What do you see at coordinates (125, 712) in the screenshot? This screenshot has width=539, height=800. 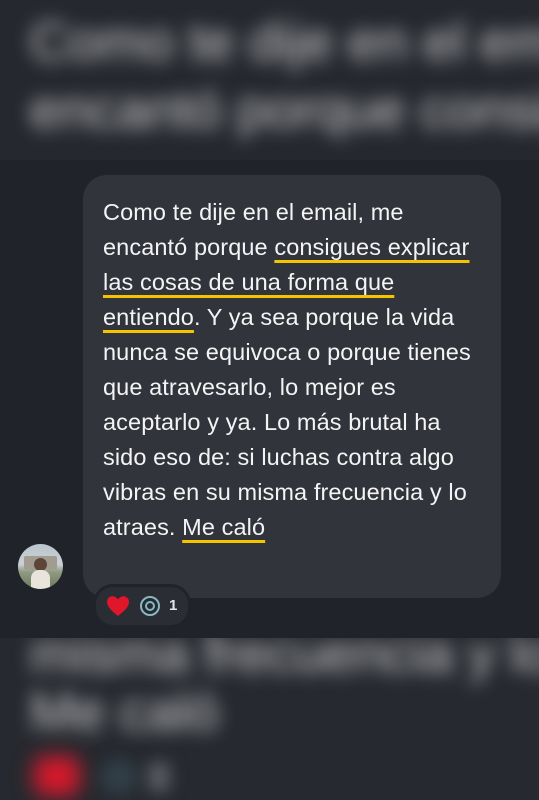 I see `blurred-text-line: Me caló` at bounding box center [125, 712].